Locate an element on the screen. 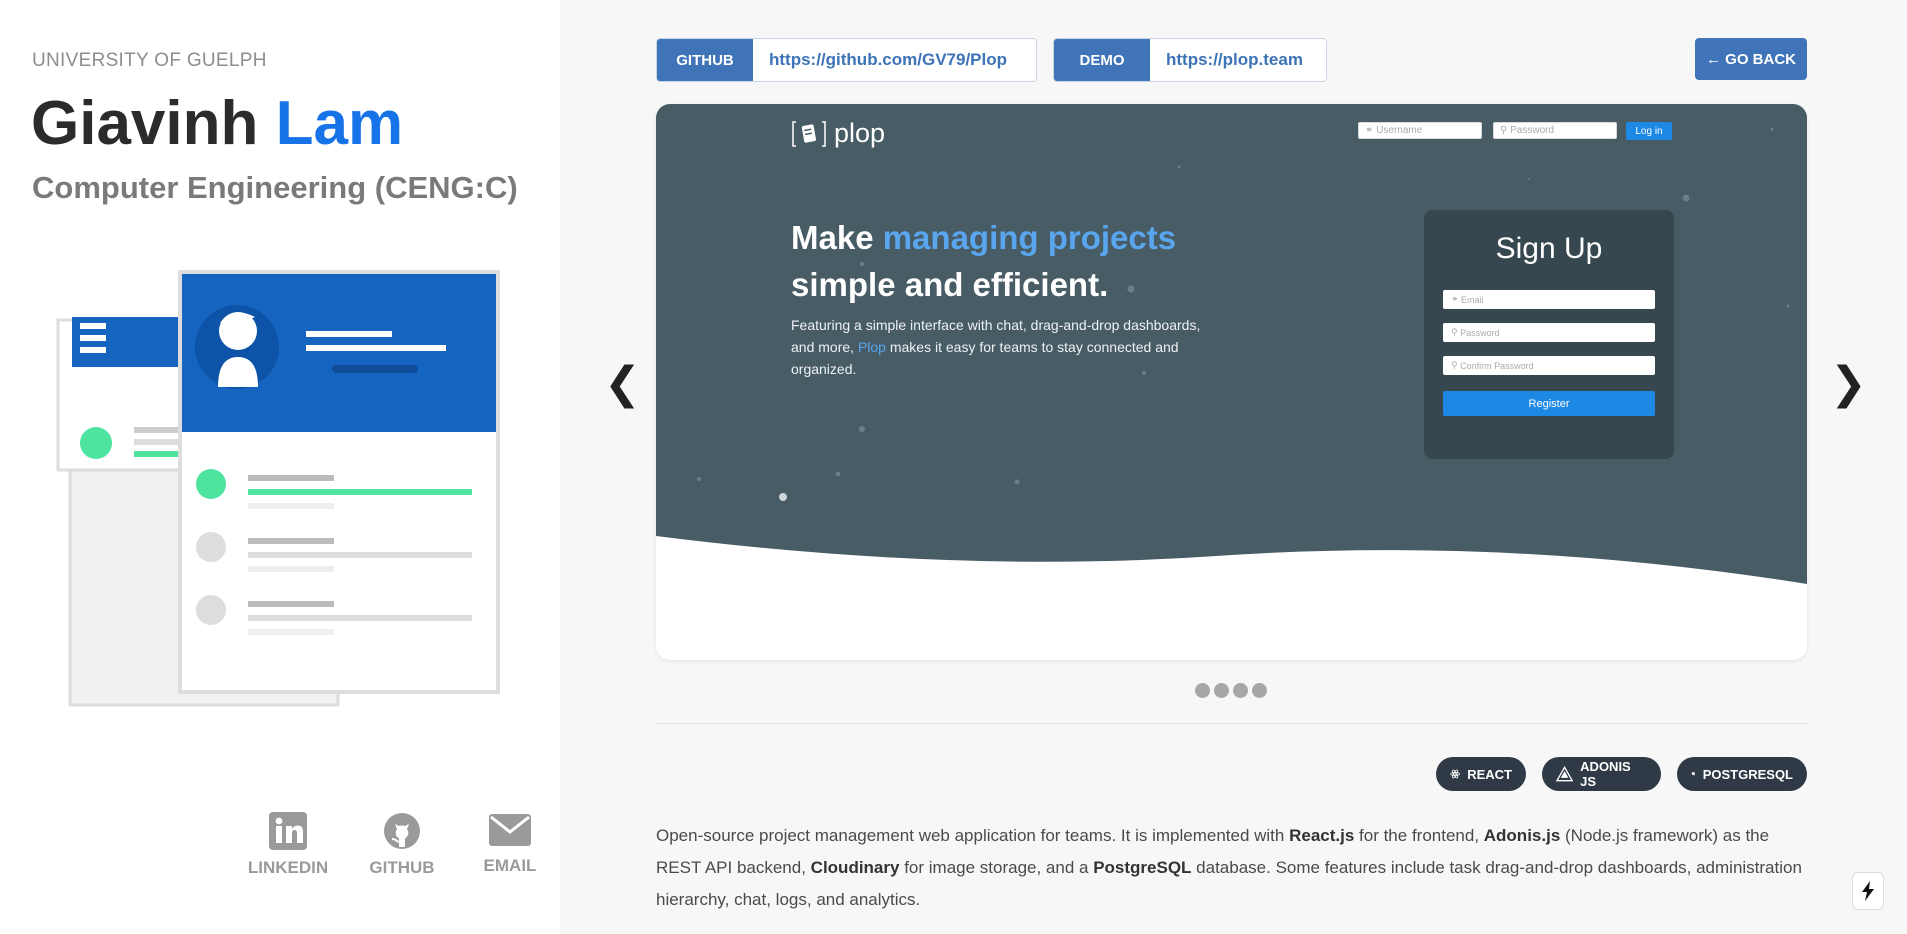 The width and height of the screenshot is (1907, 934). go-back-button: ← GO BACK is located at coordinates (1751, 59).